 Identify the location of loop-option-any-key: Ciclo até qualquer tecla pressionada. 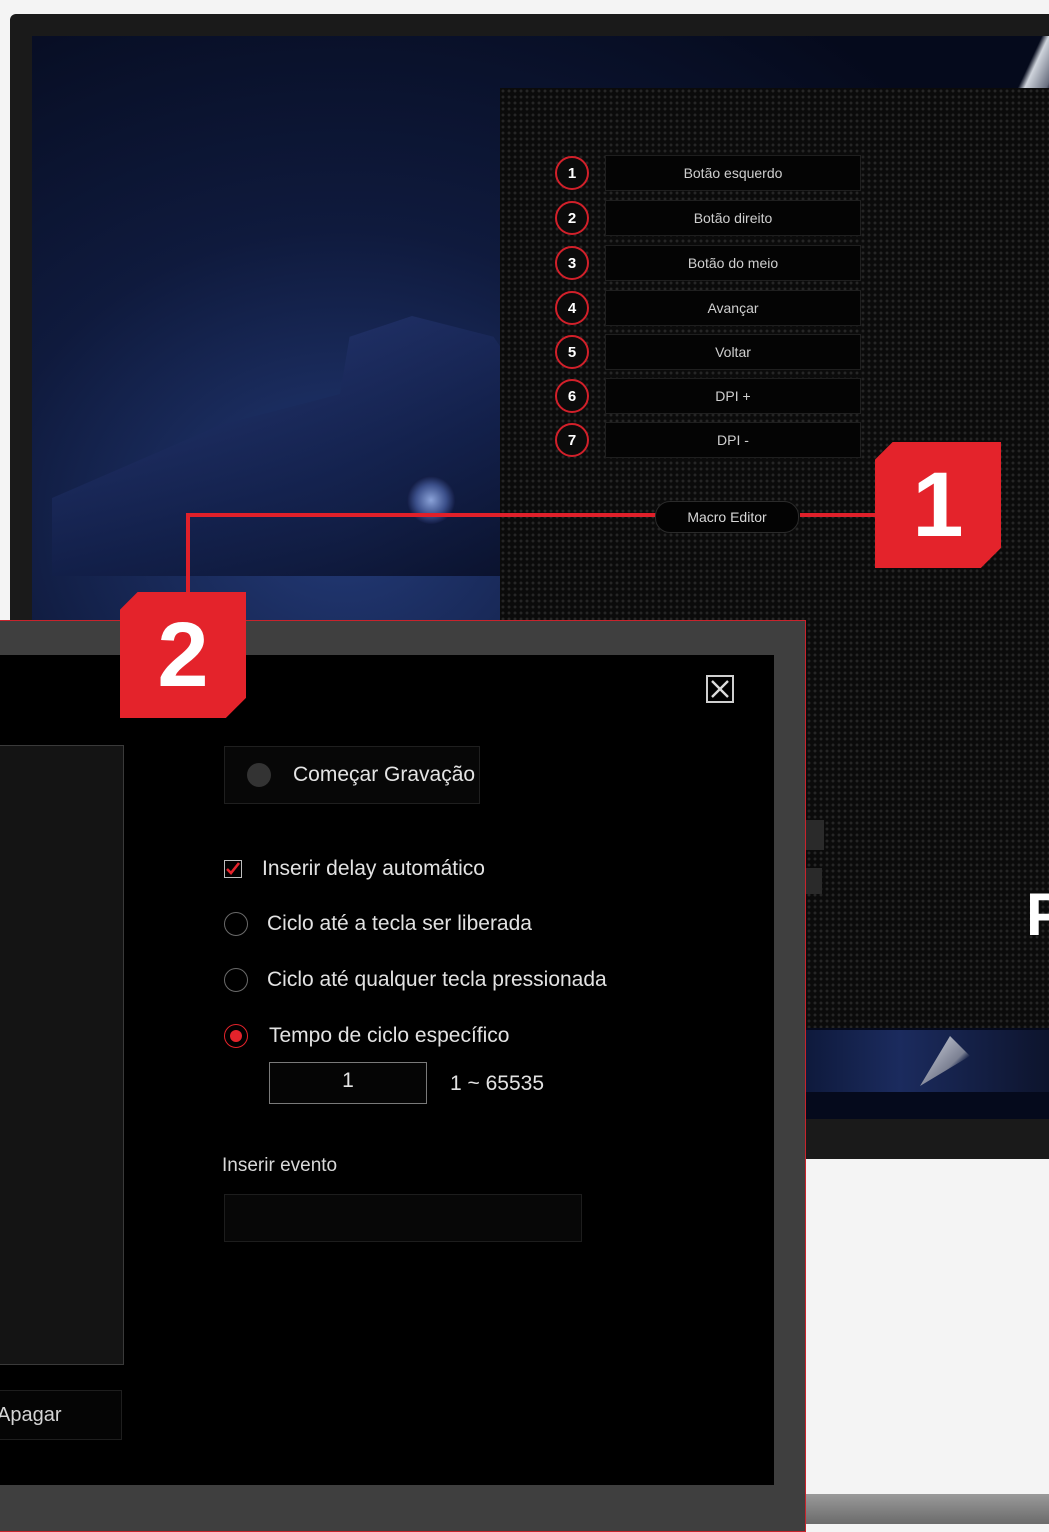
(415, 980).